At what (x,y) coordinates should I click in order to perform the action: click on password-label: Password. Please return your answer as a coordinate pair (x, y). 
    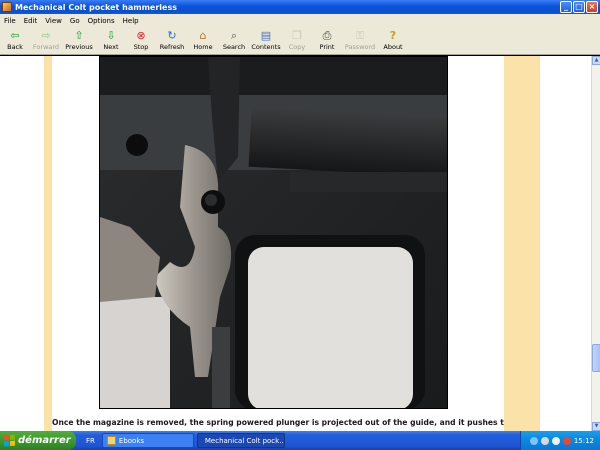
    Looking at the image, I should click on (360, 47).